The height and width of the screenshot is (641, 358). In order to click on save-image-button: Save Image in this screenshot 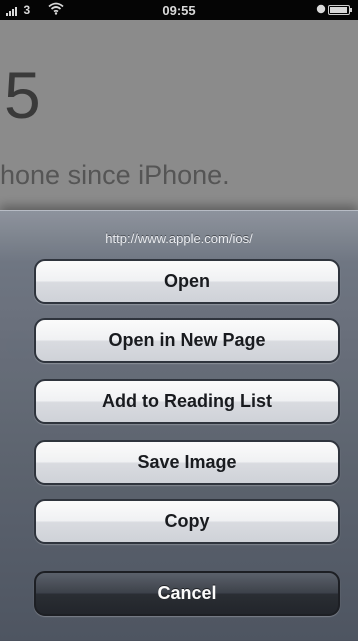, I will do `click(187, 462)`.